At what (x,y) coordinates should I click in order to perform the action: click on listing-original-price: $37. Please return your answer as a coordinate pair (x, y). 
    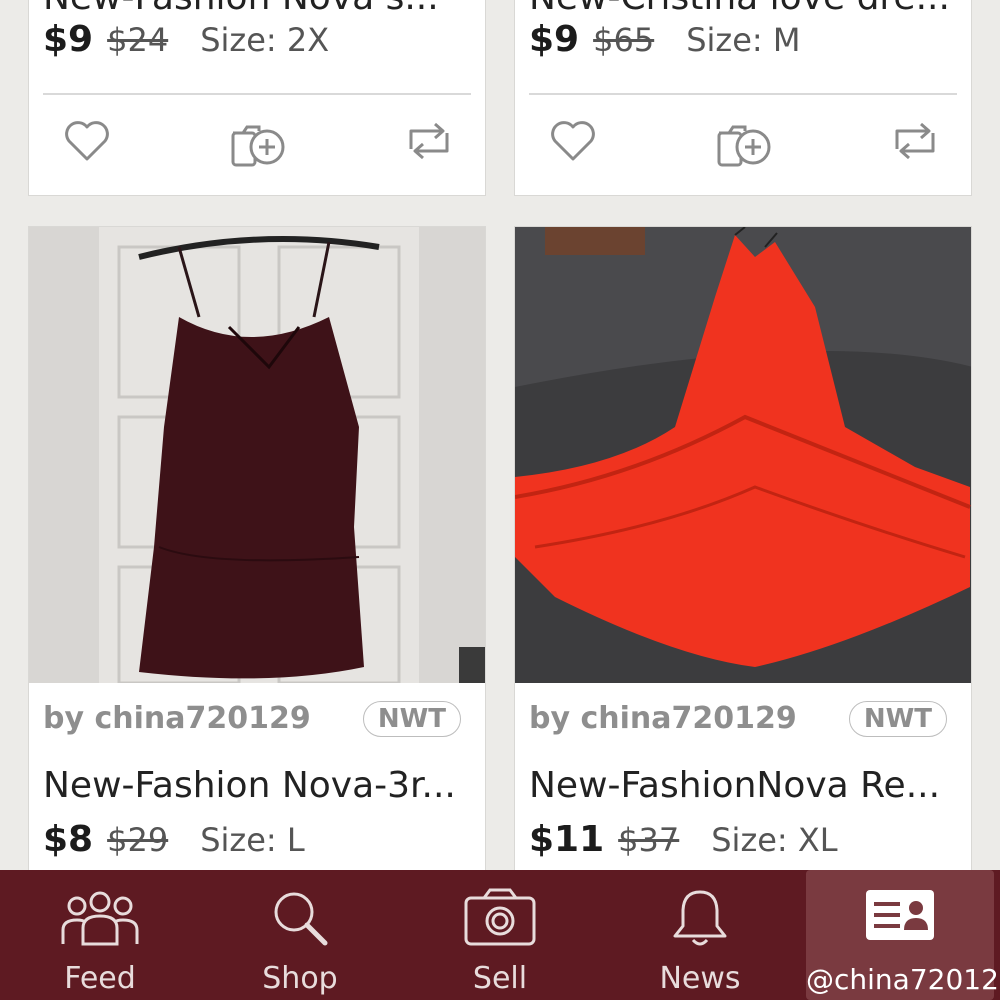
    Looking at the image, I should click on (649, 840).